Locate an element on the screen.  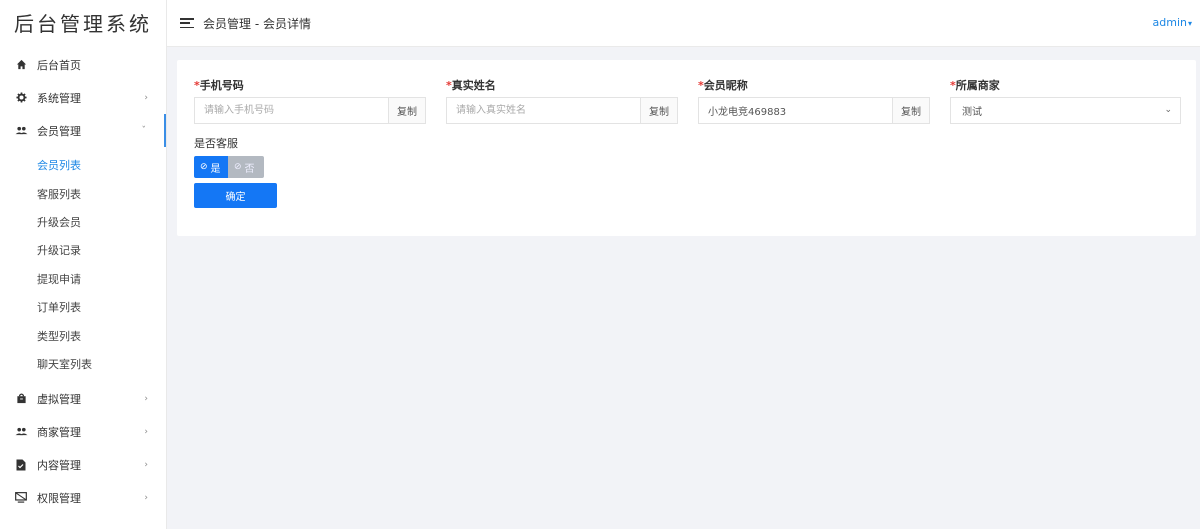
submenu-item-service-list: 客服列表 is located at coordinates (83, 193).